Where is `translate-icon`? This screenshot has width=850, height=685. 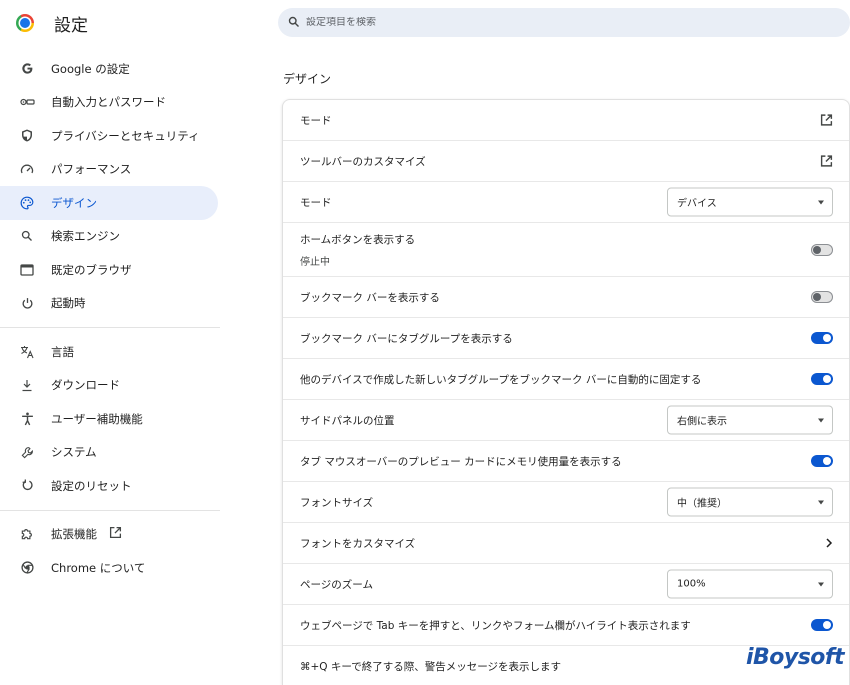 translate-icon is located at coordinates (27, 352).